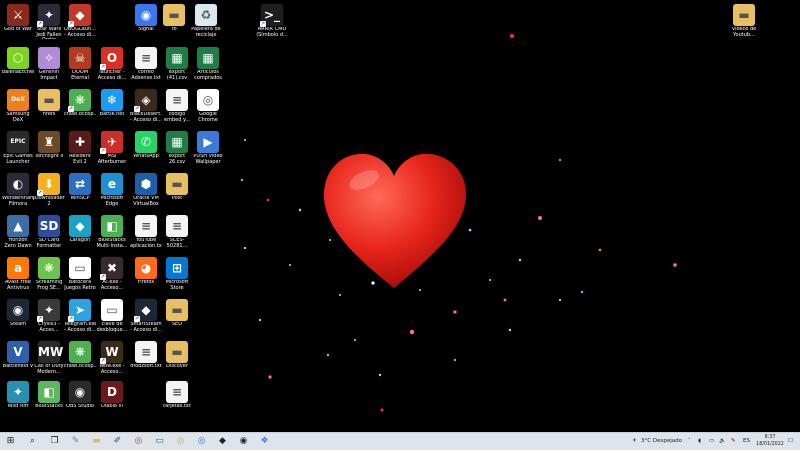  I want to click on desktop-icon-discover: ▬ Discover, so click(177, 355).